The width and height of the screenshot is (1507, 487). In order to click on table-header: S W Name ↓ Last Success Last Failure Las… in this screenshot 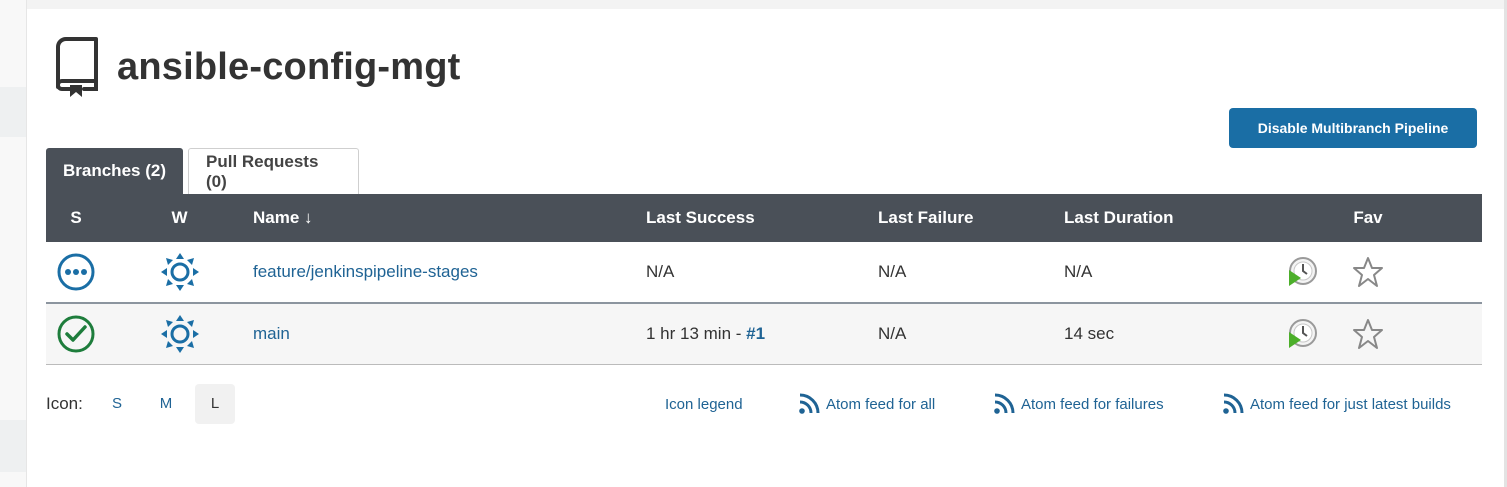, I will do `click(764, 218)`.